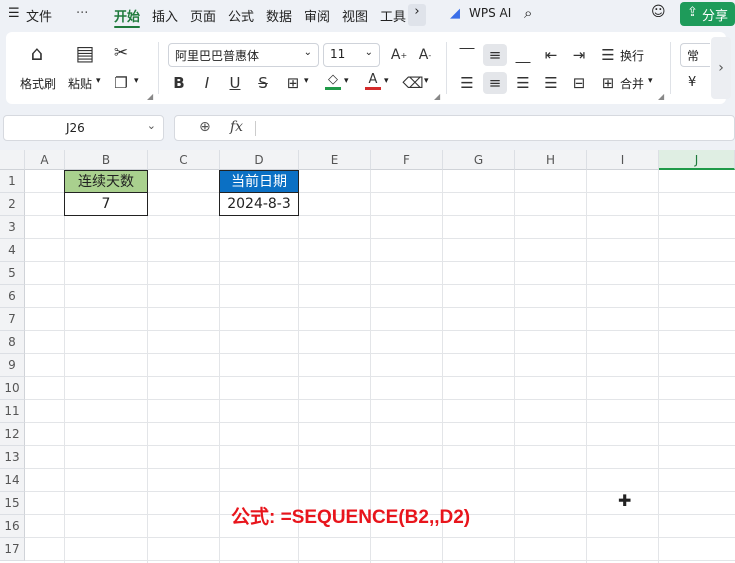 The width and height of the screenshot is (735, 563). I want to click on column-header-c: C, so click(184, 160).